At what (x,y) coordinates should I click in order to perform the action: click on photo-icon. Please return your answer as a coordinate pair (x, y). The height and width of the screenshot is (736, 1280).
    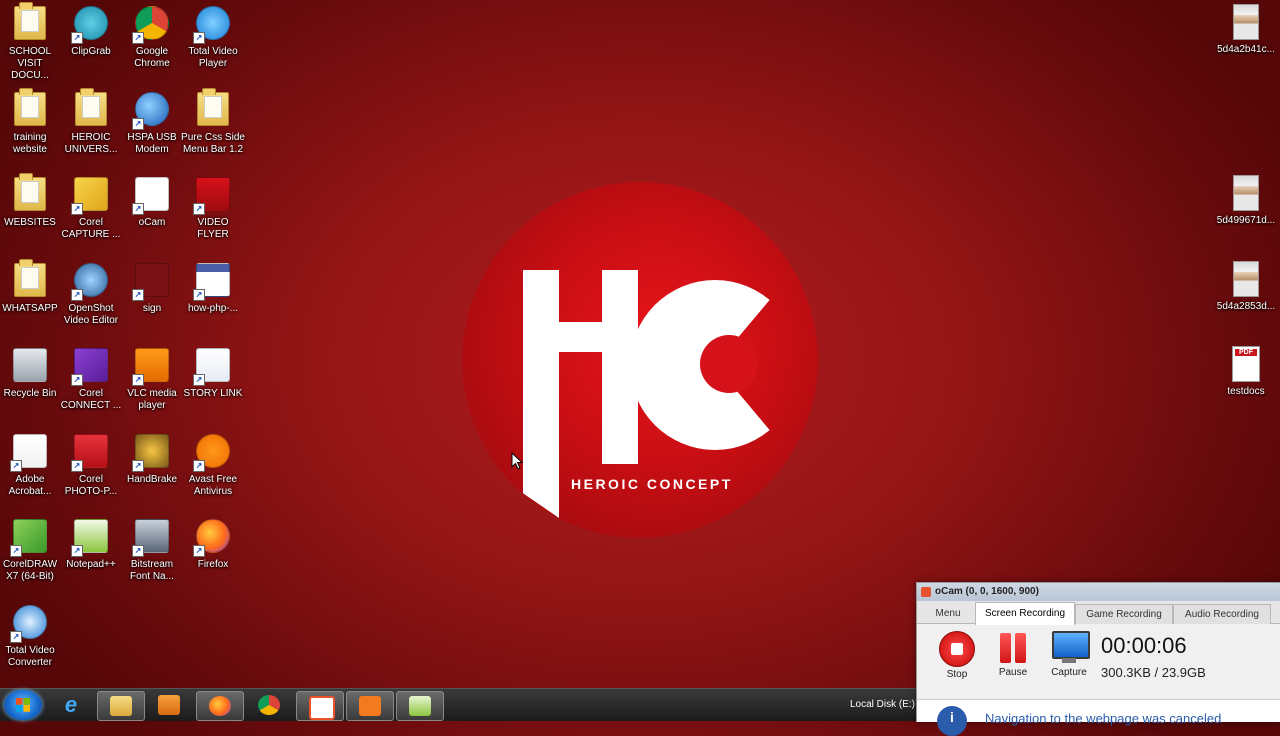
    Looking at the image, I should click on (1246, 193).